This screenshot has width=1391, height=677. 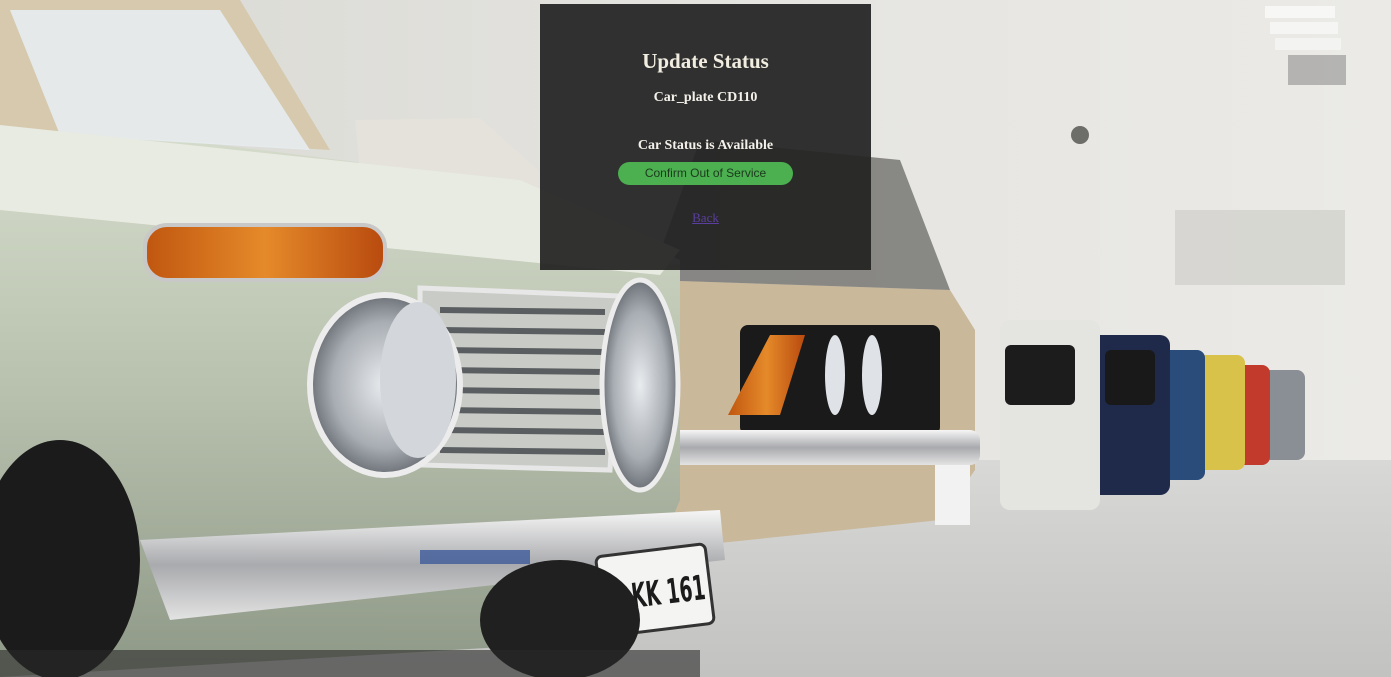 What do you see at coordinates (705, 218) in the screenshot?
I see `back-link: Back` at bounding box center [705, 218].